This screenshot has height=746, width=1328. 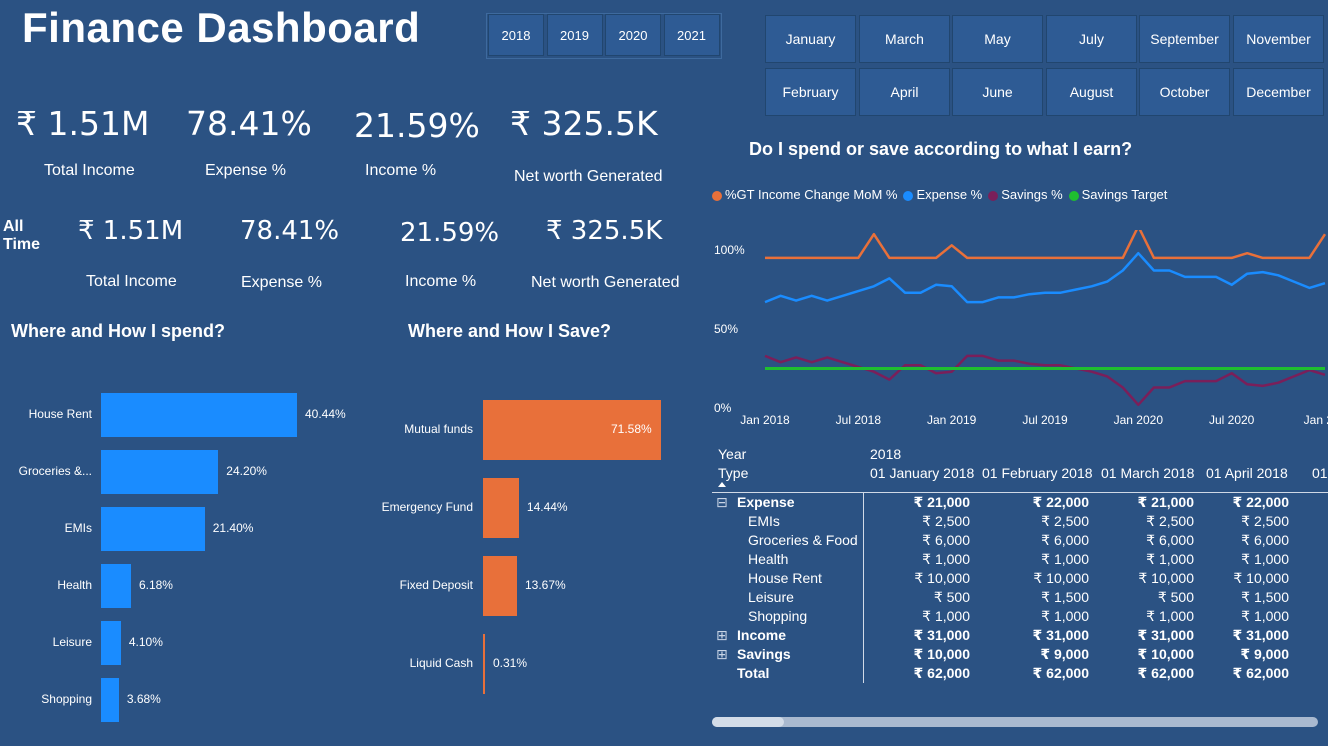 I want to click on month-button-january: January, so click(x=810, y=39).